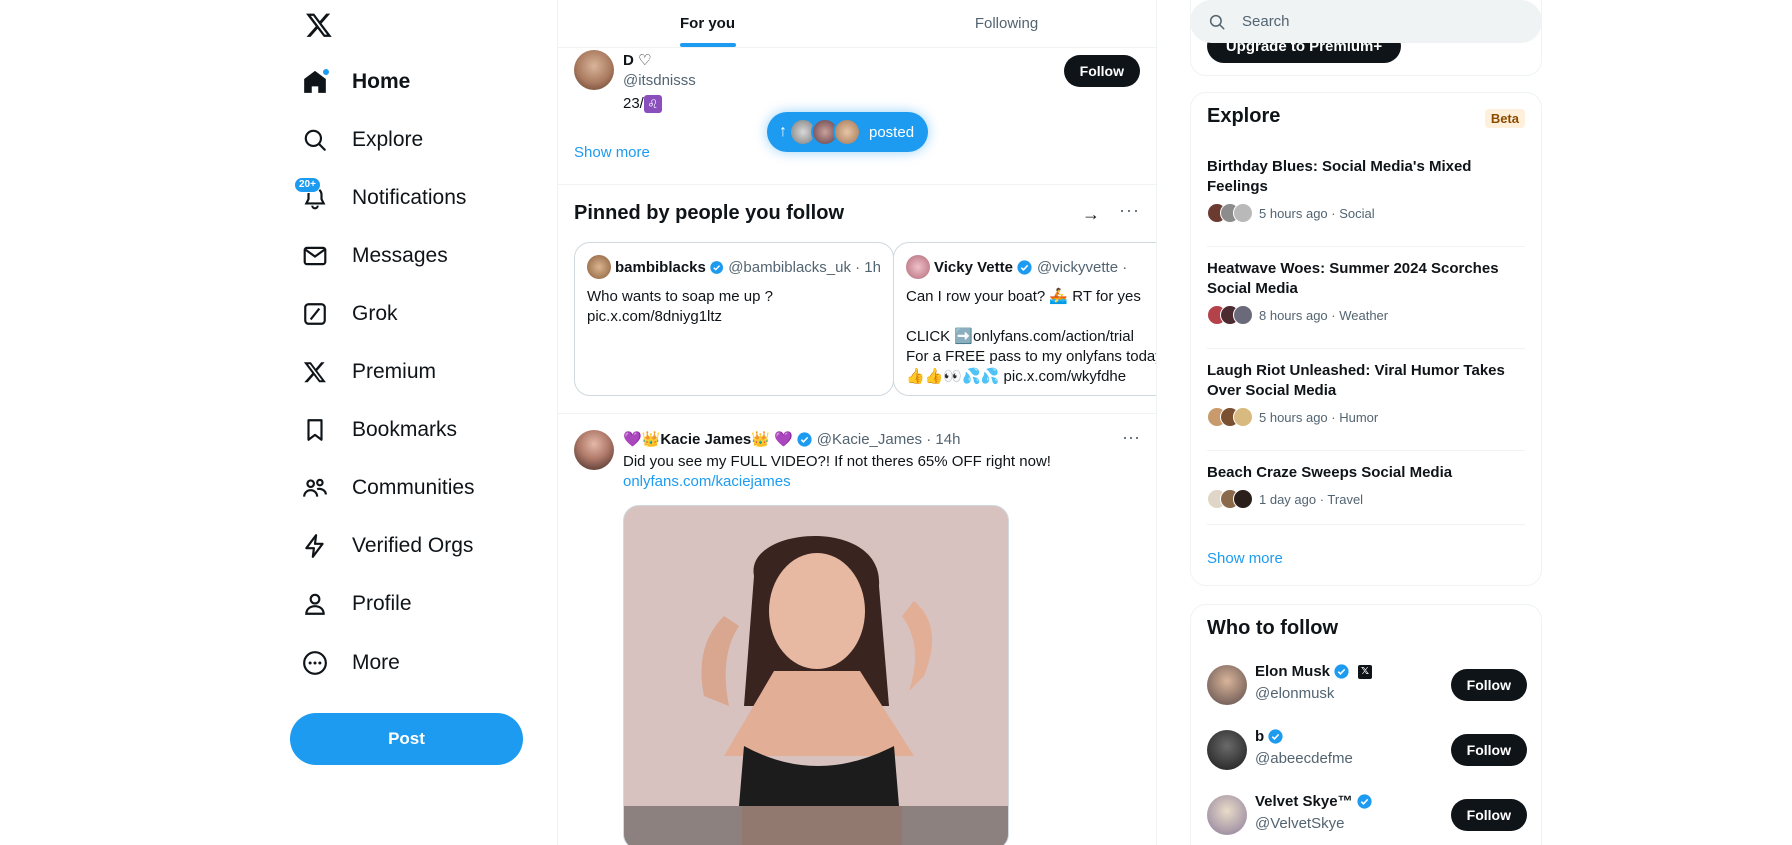  I want to click on nav-notifications-label: Notifications, so click(409, 197).